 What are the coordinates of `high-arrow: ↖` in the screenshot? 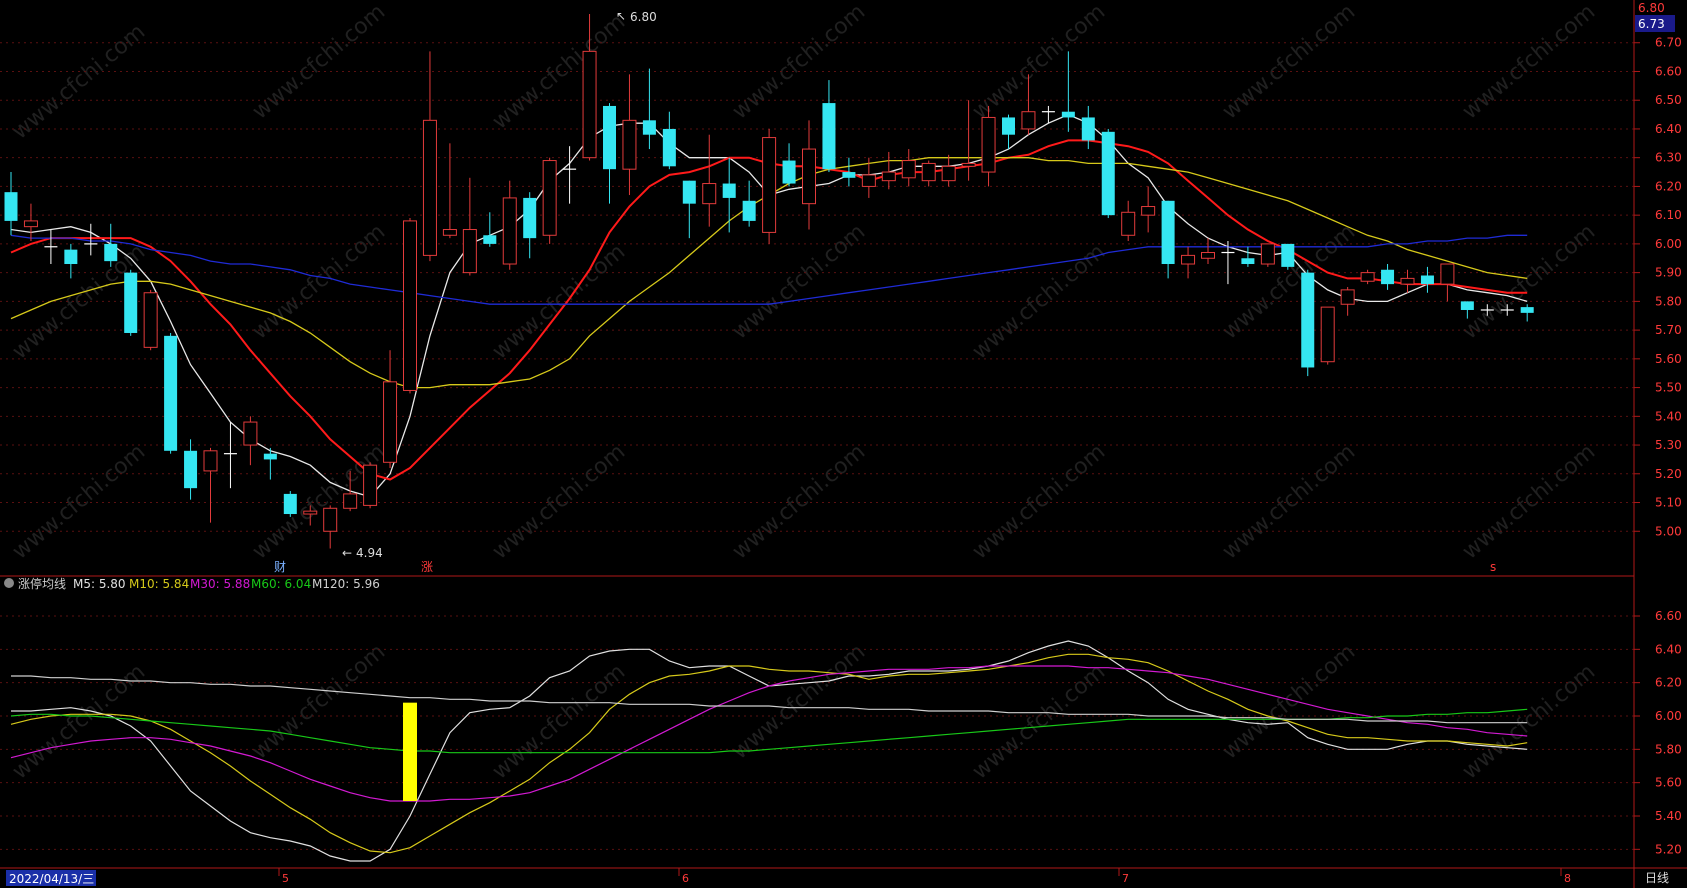 It's located at (621, 16).